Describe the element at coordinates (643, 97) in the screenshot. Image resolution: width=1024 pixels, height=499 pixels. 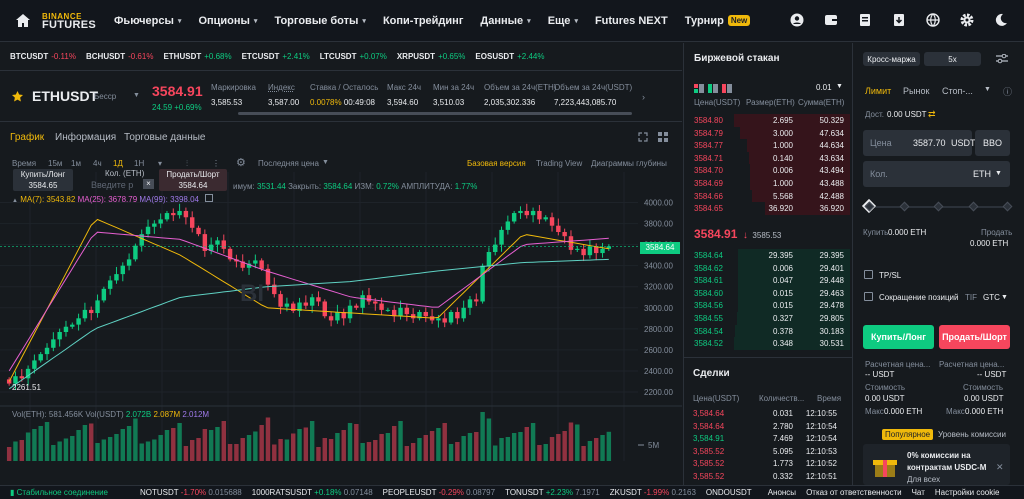
I see `scroll-right-icon: ›` at that location.